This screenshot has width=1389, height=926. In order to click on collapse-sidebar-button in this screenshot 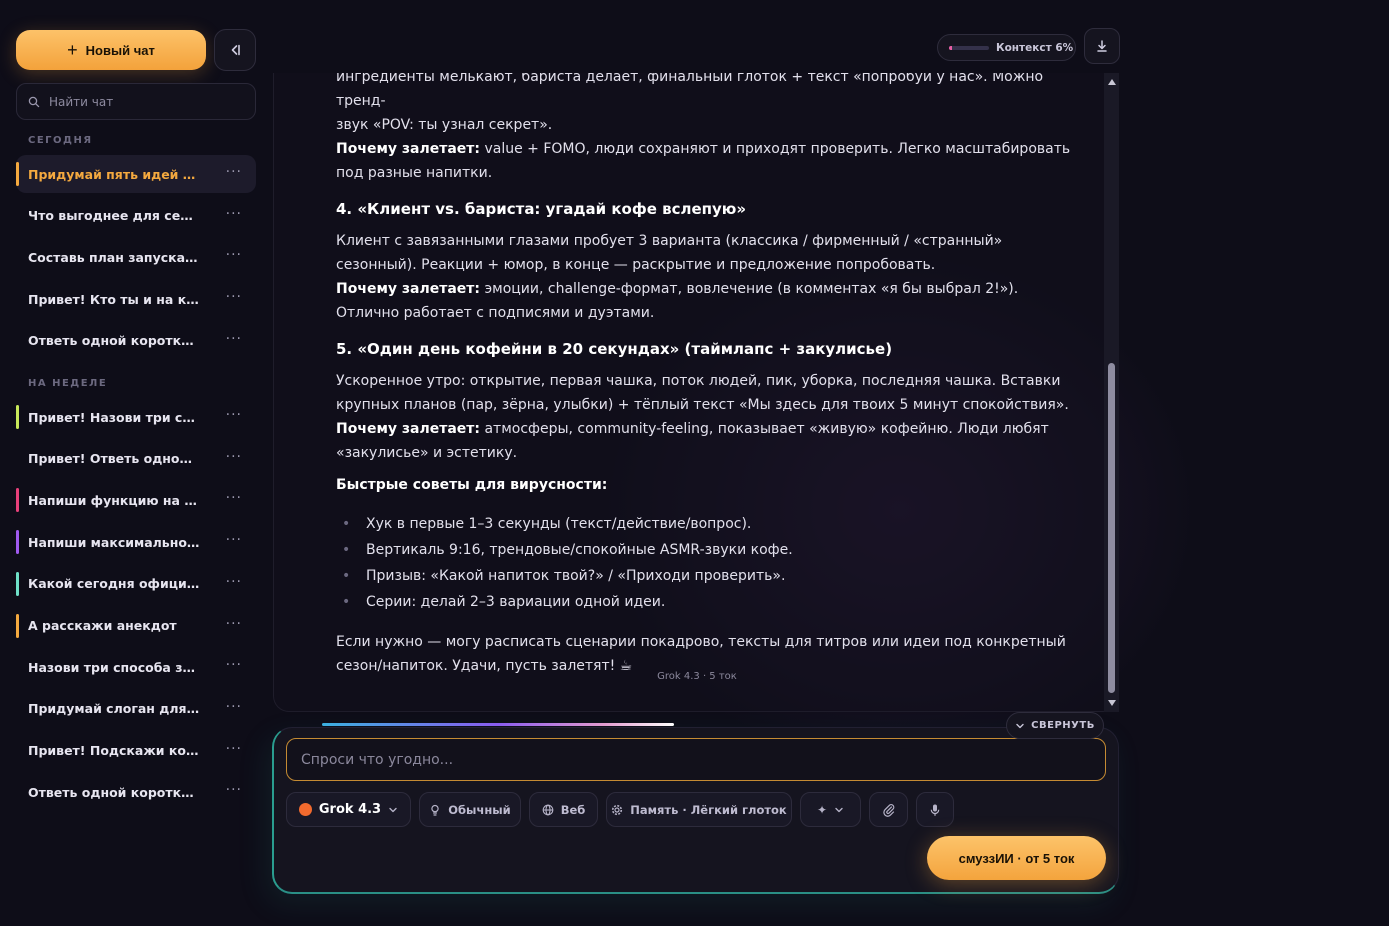, I will do `click(235, 50)`.